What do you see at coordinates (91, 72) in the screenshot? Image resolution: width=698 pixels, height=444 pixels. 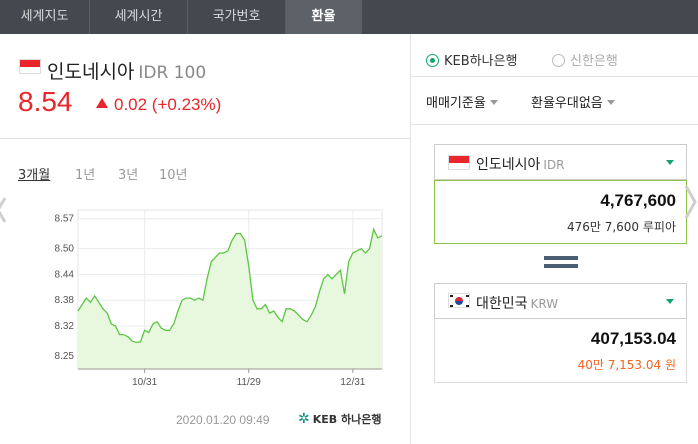 I see `quote-country: 인도네시아` at bounding box center [91, 72].